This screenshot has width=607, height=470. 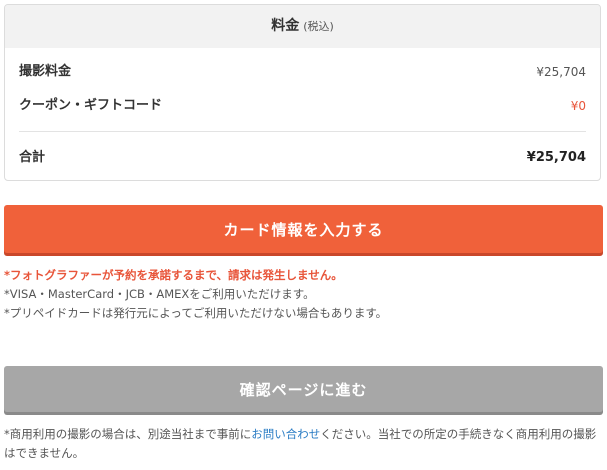 What do you see at coordinates (285, 26) in the screenshot?
I see `price-title: 料金` at bounding box center [285, 26].